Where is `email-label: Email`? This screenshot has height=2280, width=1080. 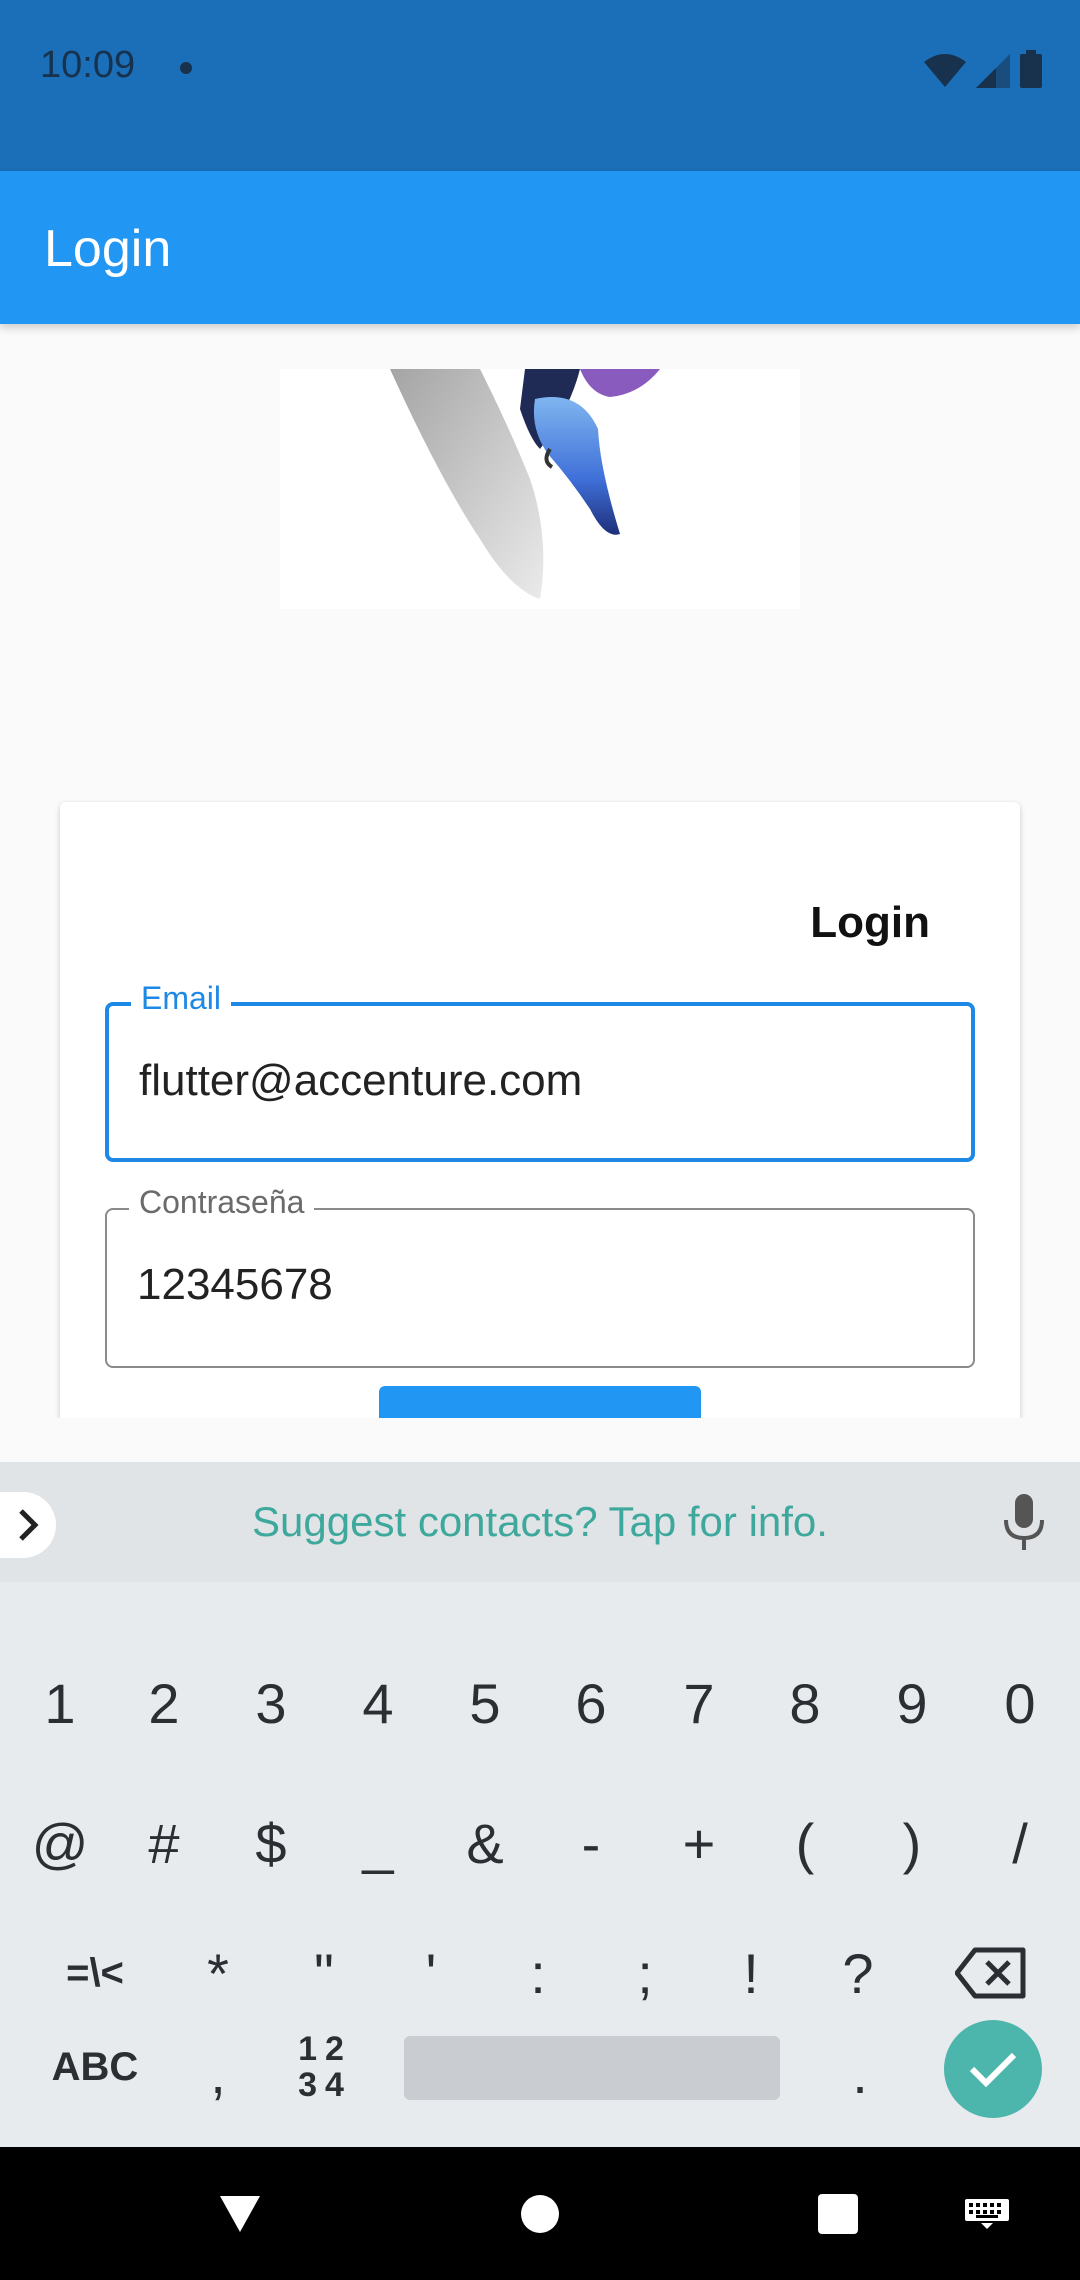 email-label: Email is located at coordinates (181, 998).